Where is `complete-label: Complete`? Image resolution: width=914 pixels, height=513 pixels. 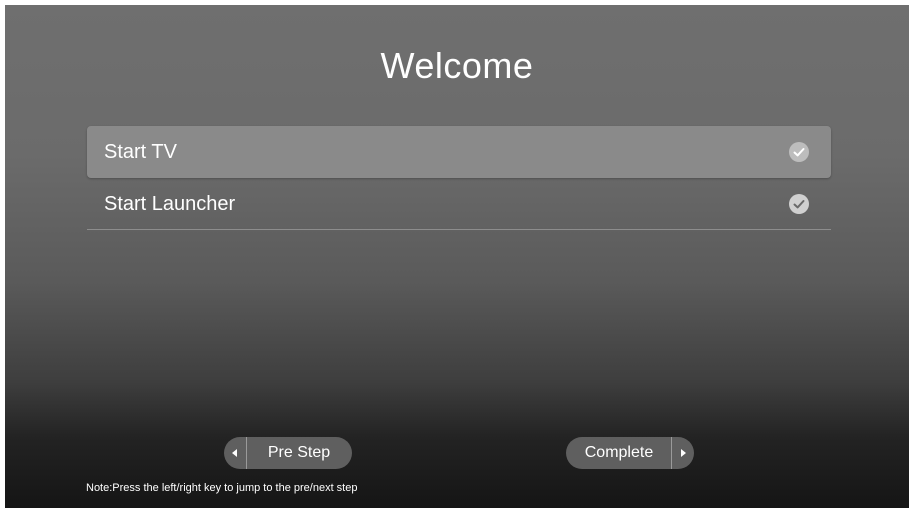
complete-label: Complete is located at coordinates (619, 452).